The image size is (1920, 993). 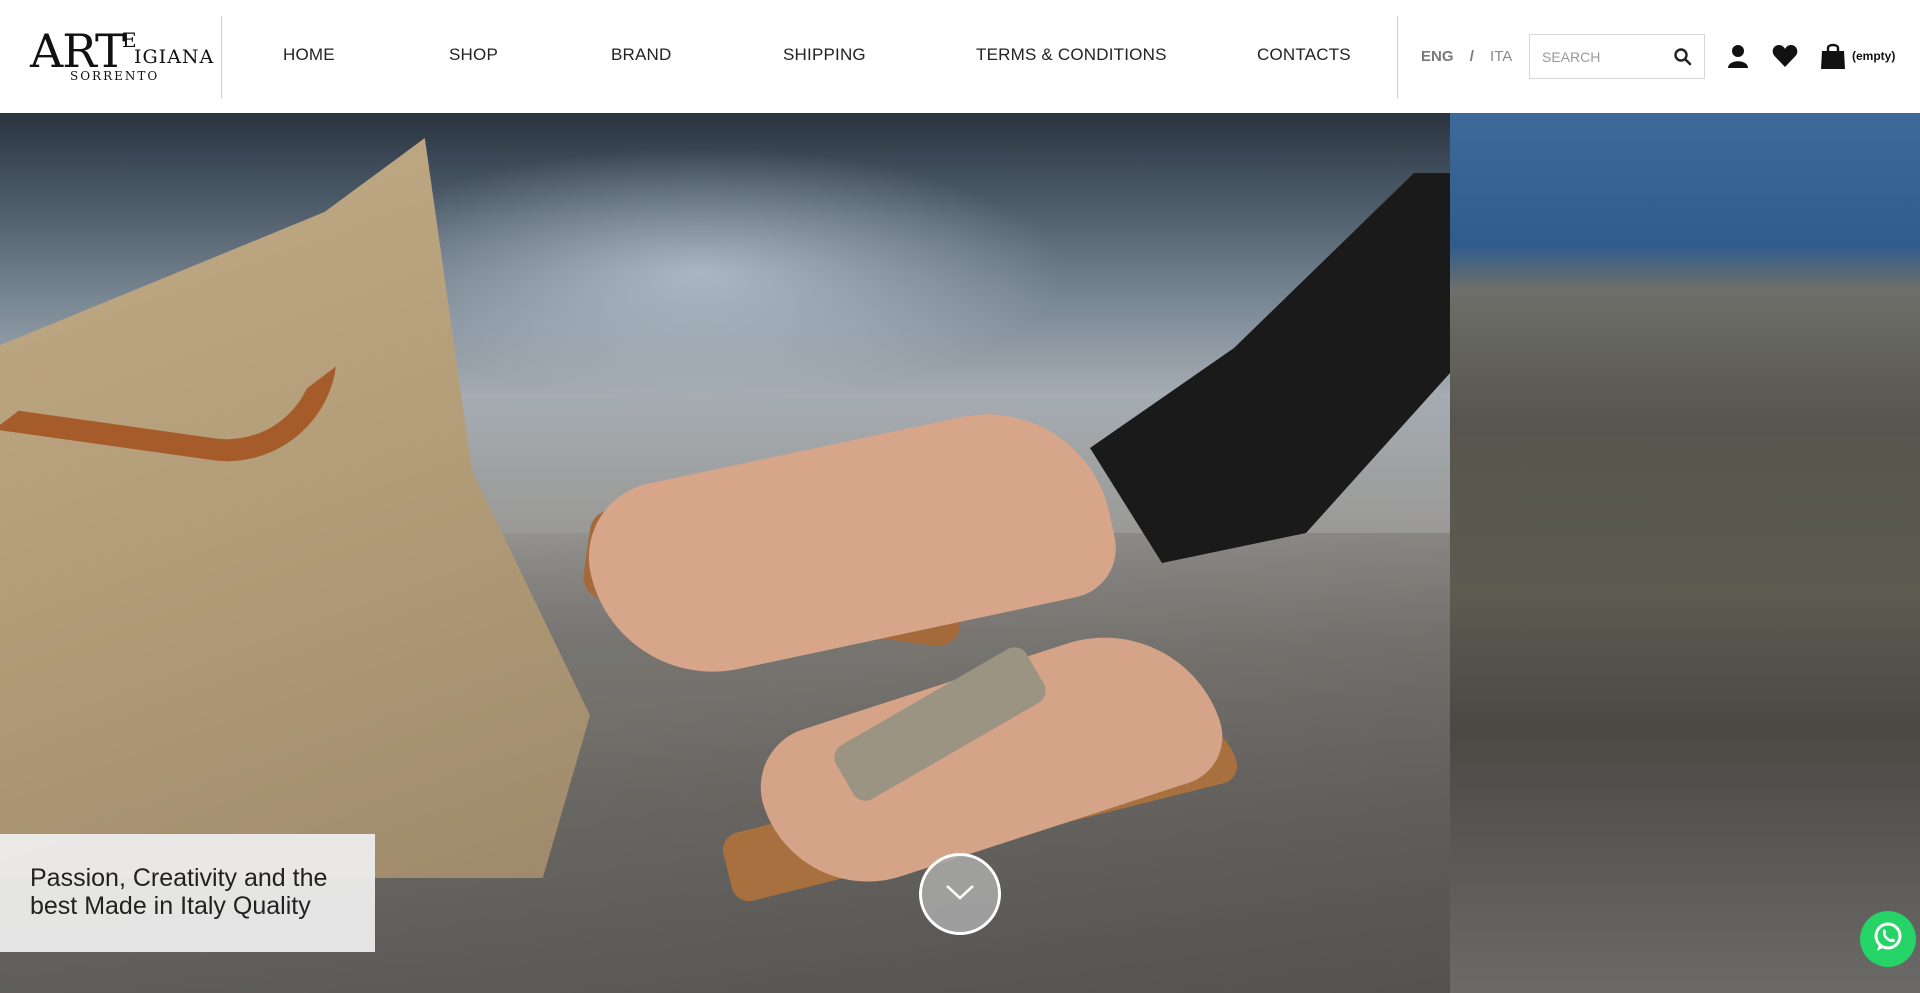 What do you see at coordinates (1833, 56) in the screenshot?
I see `shopping-bag-icon` at bounding box center [1833, 56].